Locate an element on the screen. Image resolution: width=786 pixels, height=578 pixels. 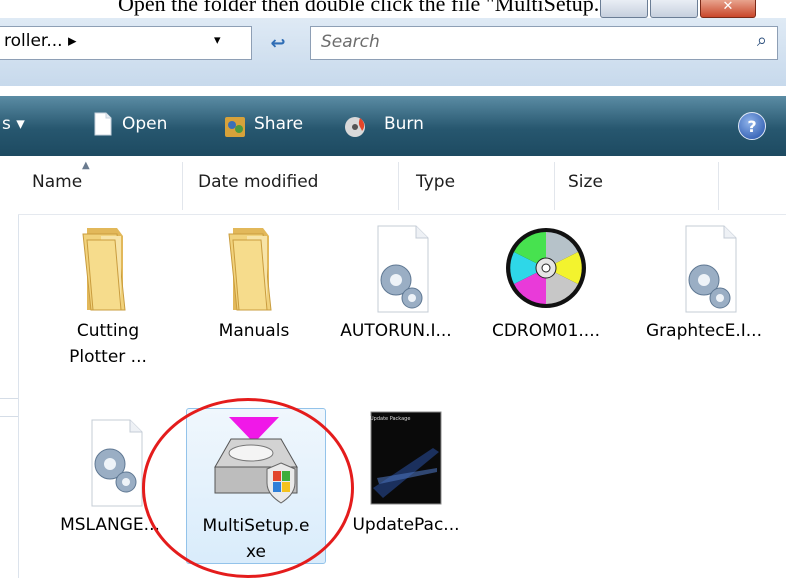
share-button: Share is located at coordinates (278, 124).